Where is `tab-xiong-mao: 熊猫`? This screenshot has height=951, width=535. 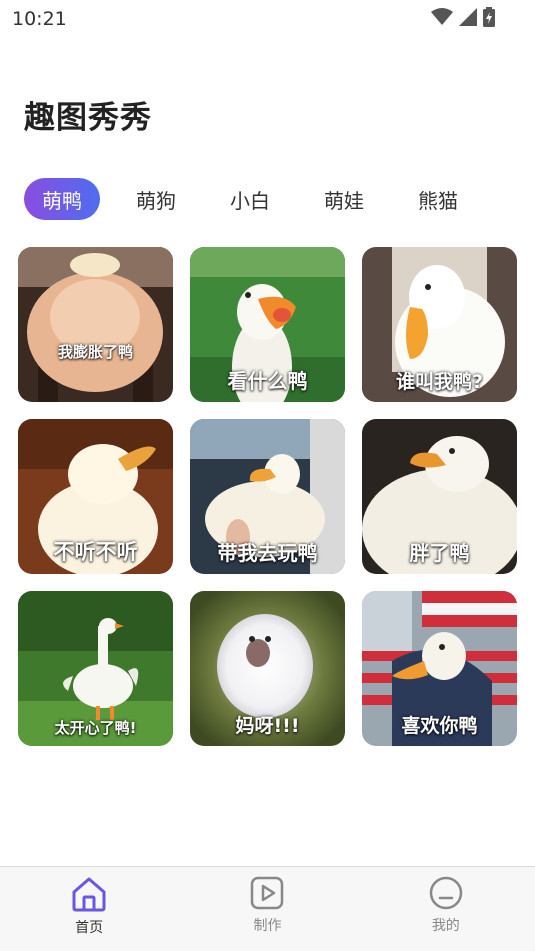
tab-xiong-mao: 熊猫 is located at coordinates (438, 199).